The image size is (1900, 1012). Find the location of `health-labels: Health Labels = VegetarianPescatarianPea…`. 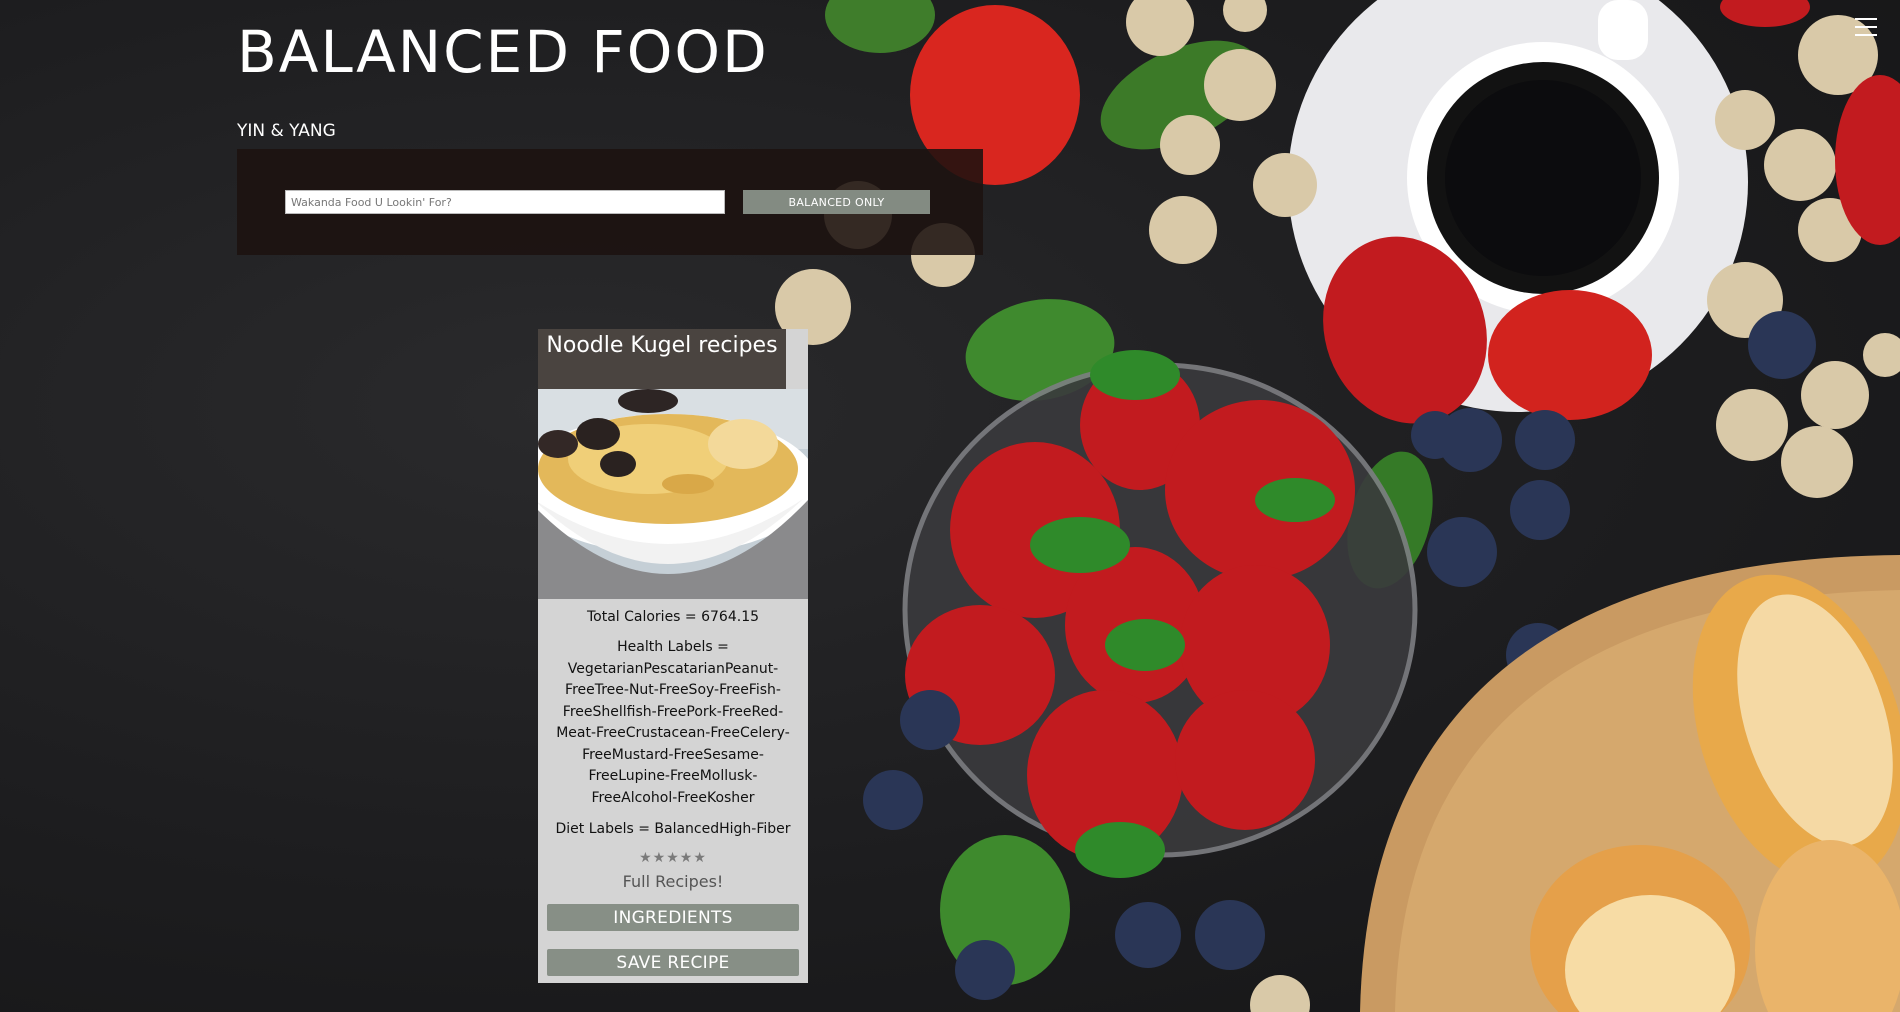

health-labels: Health Labels = VegetarianPescatarianPea… is located at coordinates (673, 722).